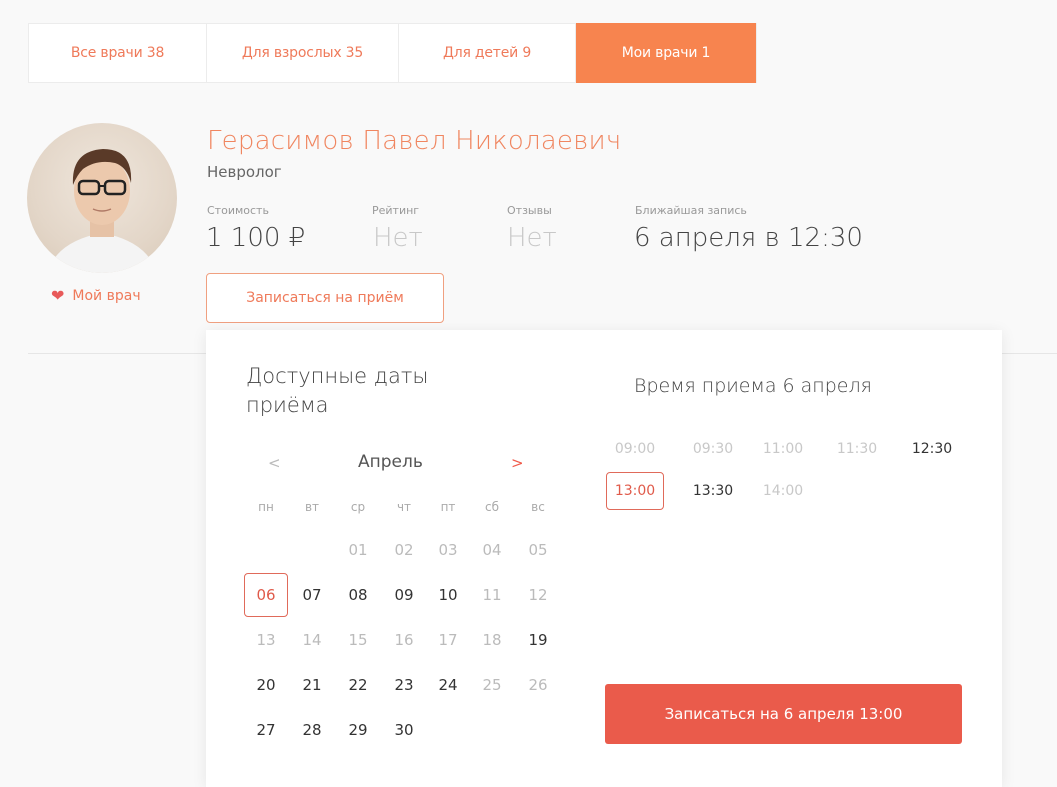  What do you see at coordinates (102, 211) in the screenshot?
I see `doctor-photo` at bounding box center [102, 211].